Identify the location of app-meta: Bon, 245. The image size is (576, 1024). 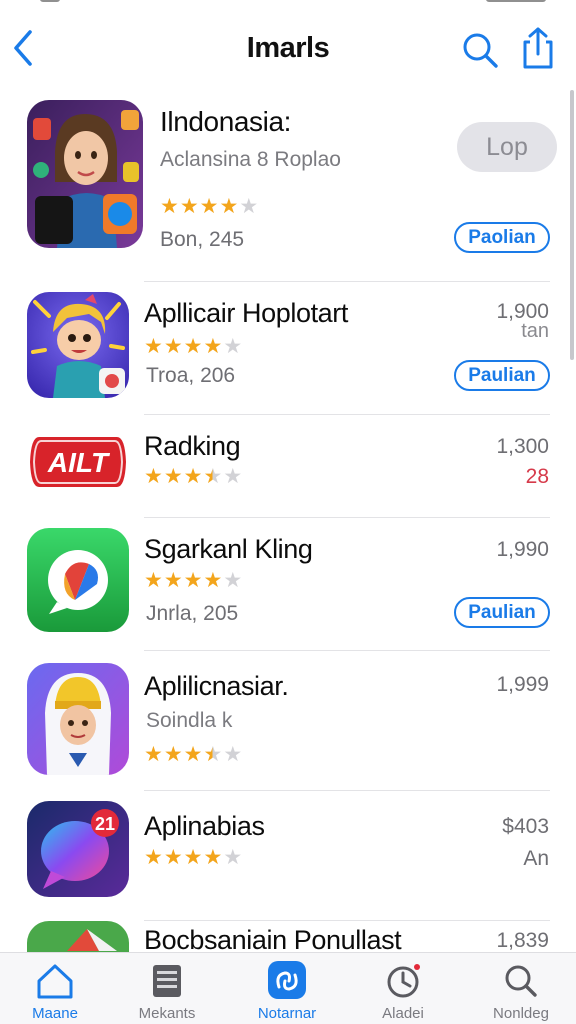
(202, 239).